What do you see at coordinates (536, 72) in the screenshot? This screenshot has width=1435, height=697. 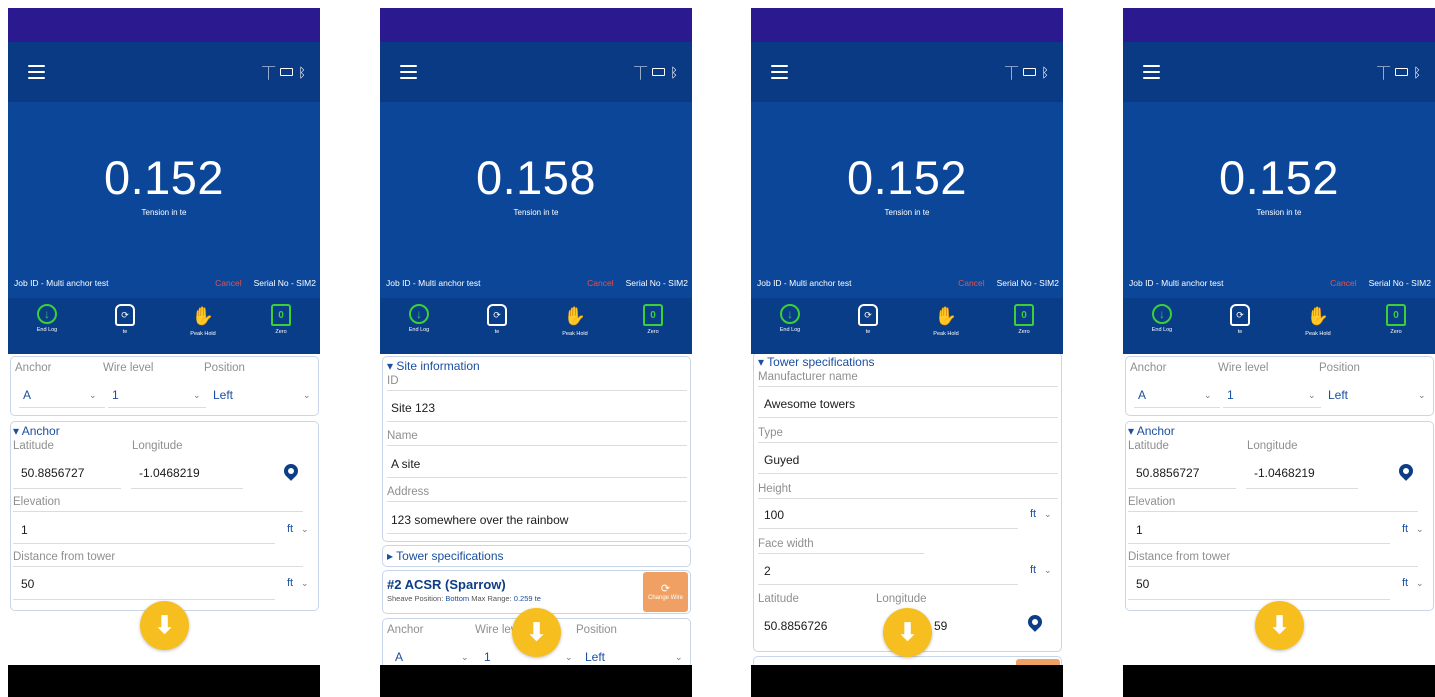 I see `app-bar: ⏉ ᛒ` at bounding box center [536, 72].